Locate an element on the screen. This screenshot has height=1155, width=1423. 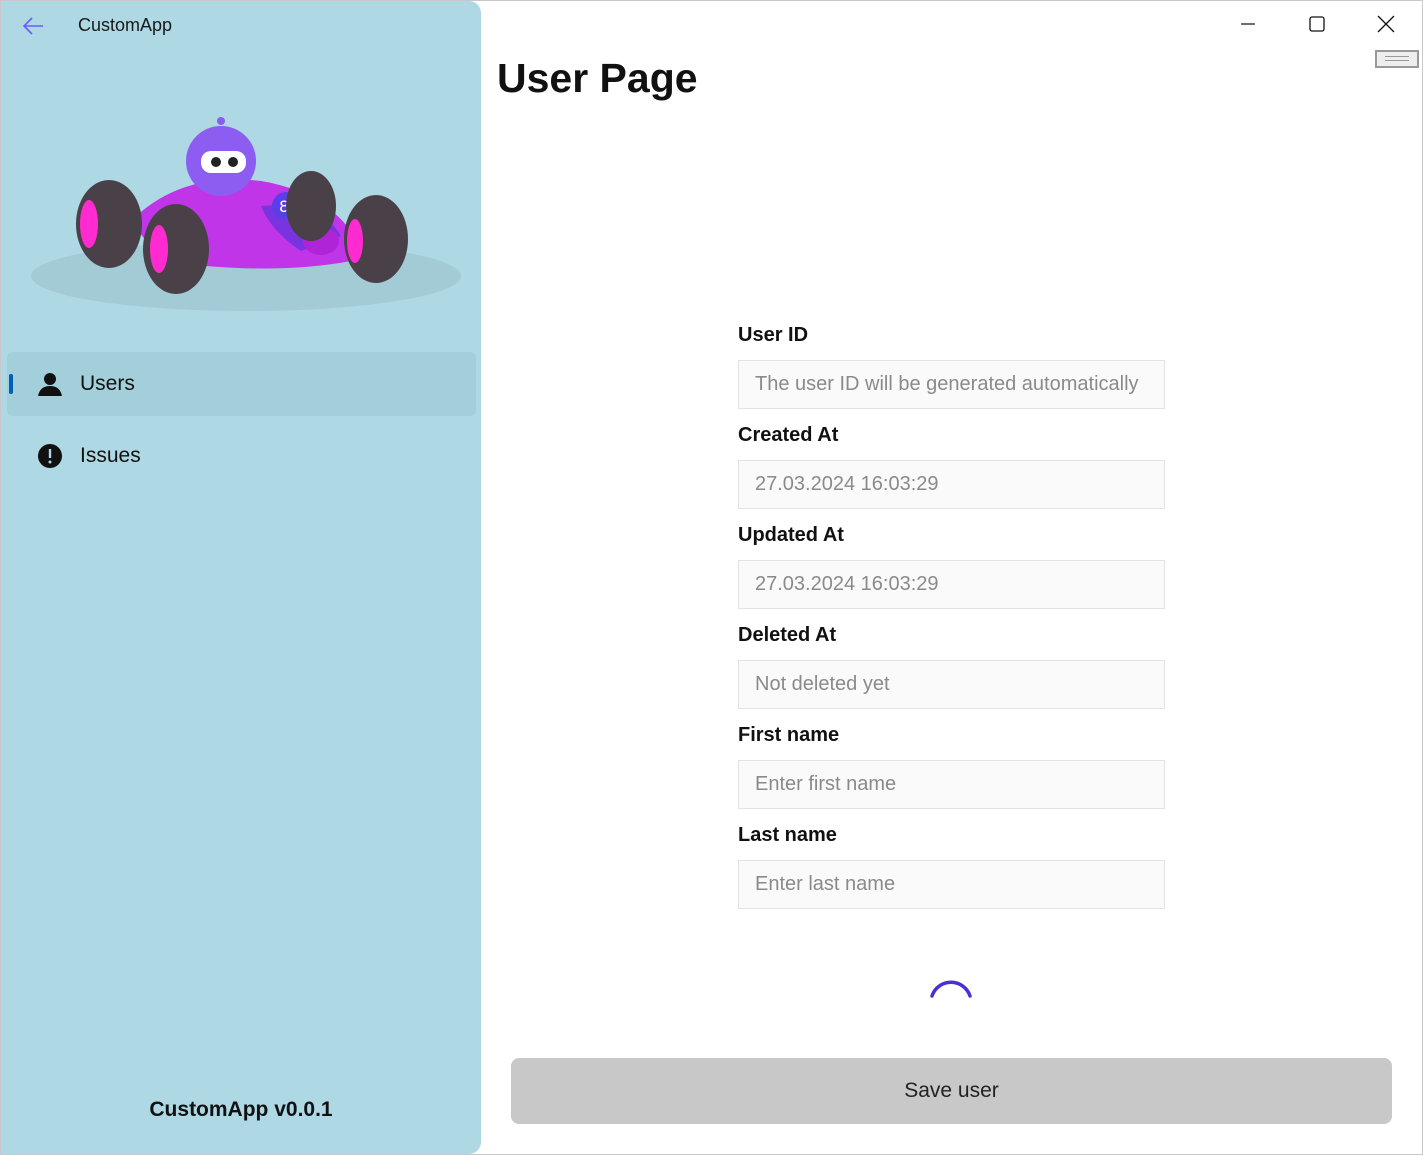
maximize-icon is located at coordinates (1317, 24).